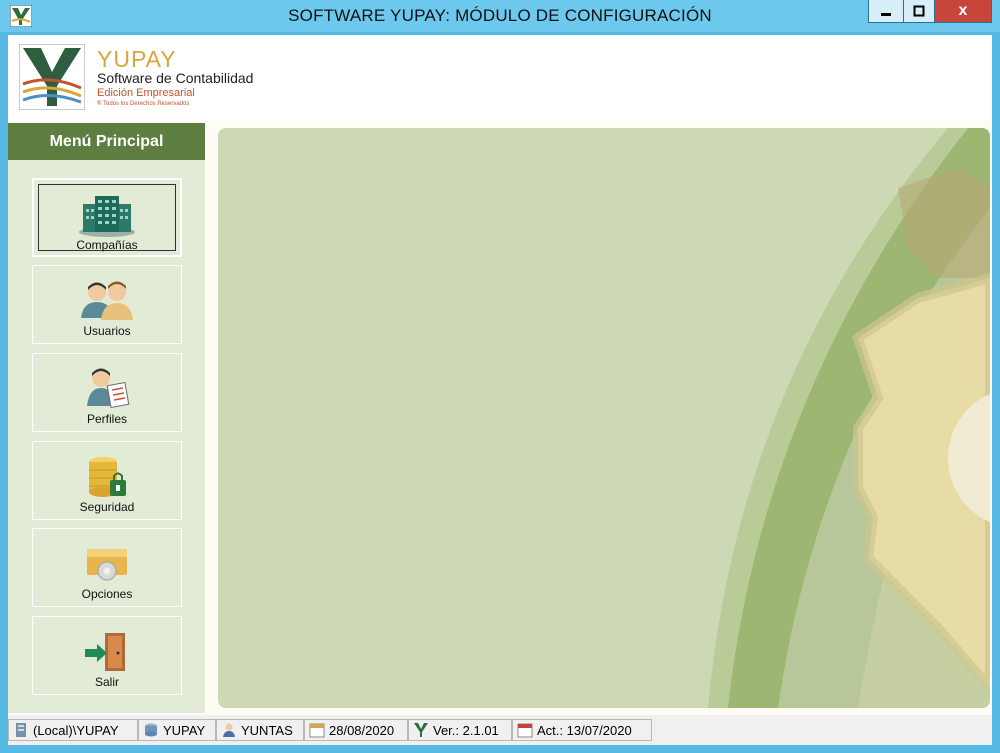 The image size is (1000, 753). I want to click on status-user: YUNTAS, so click(260, 730).